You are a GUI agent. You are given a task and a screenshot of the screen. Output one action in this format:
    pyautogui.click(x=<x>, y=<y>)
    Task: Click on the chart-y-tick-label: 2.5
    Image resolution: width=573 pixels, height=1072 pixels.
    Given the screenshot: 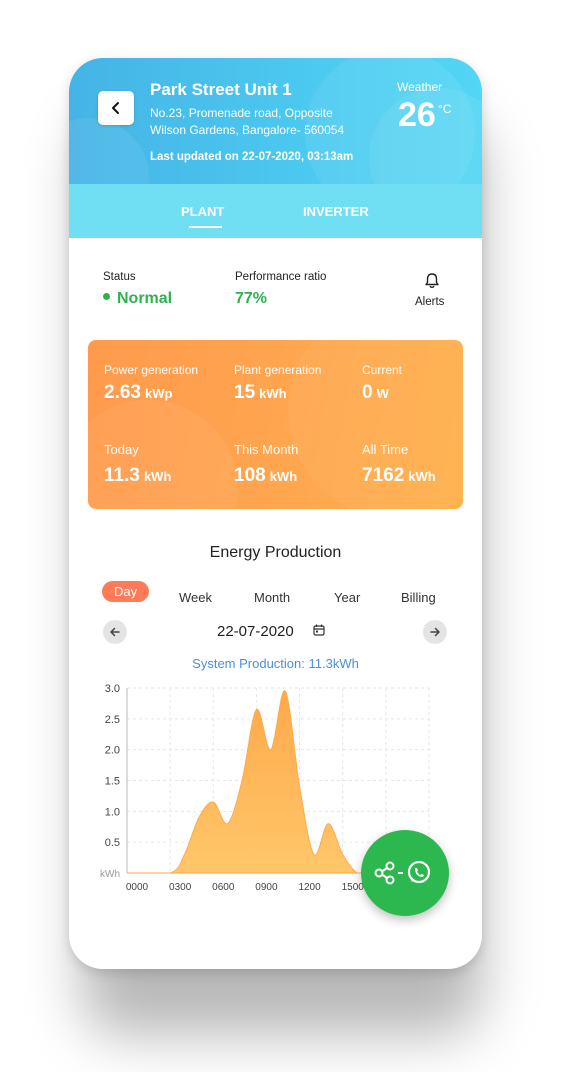 What is the action you would take?
    pyautogui.click(x=112, y=720)
    